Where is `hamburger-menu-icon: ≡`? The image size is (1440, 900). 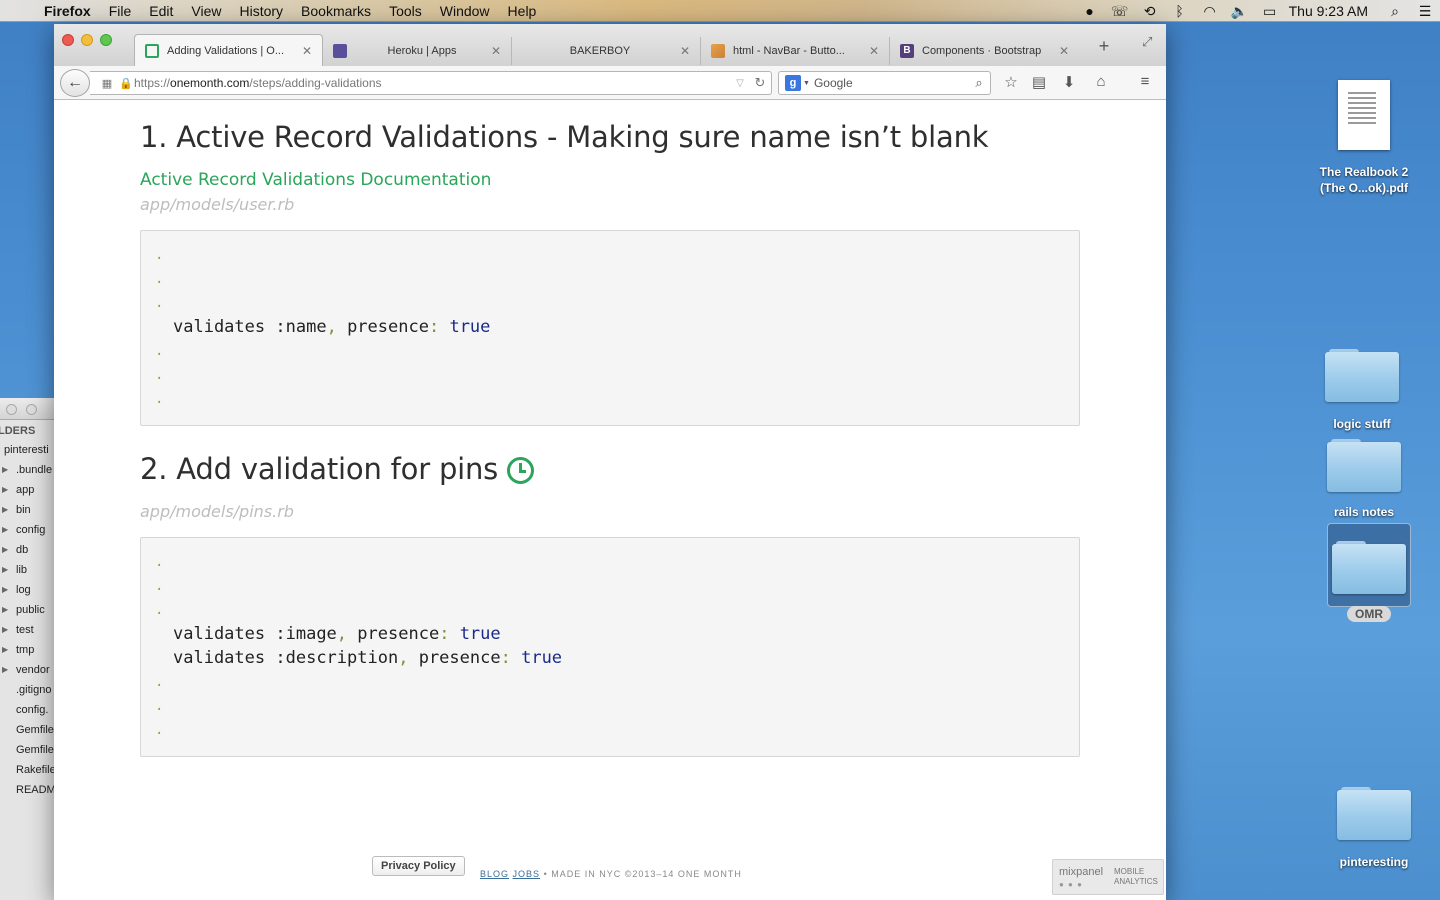
hamburger-menu-icon: ≡ is located at coordinates (1145, 81).